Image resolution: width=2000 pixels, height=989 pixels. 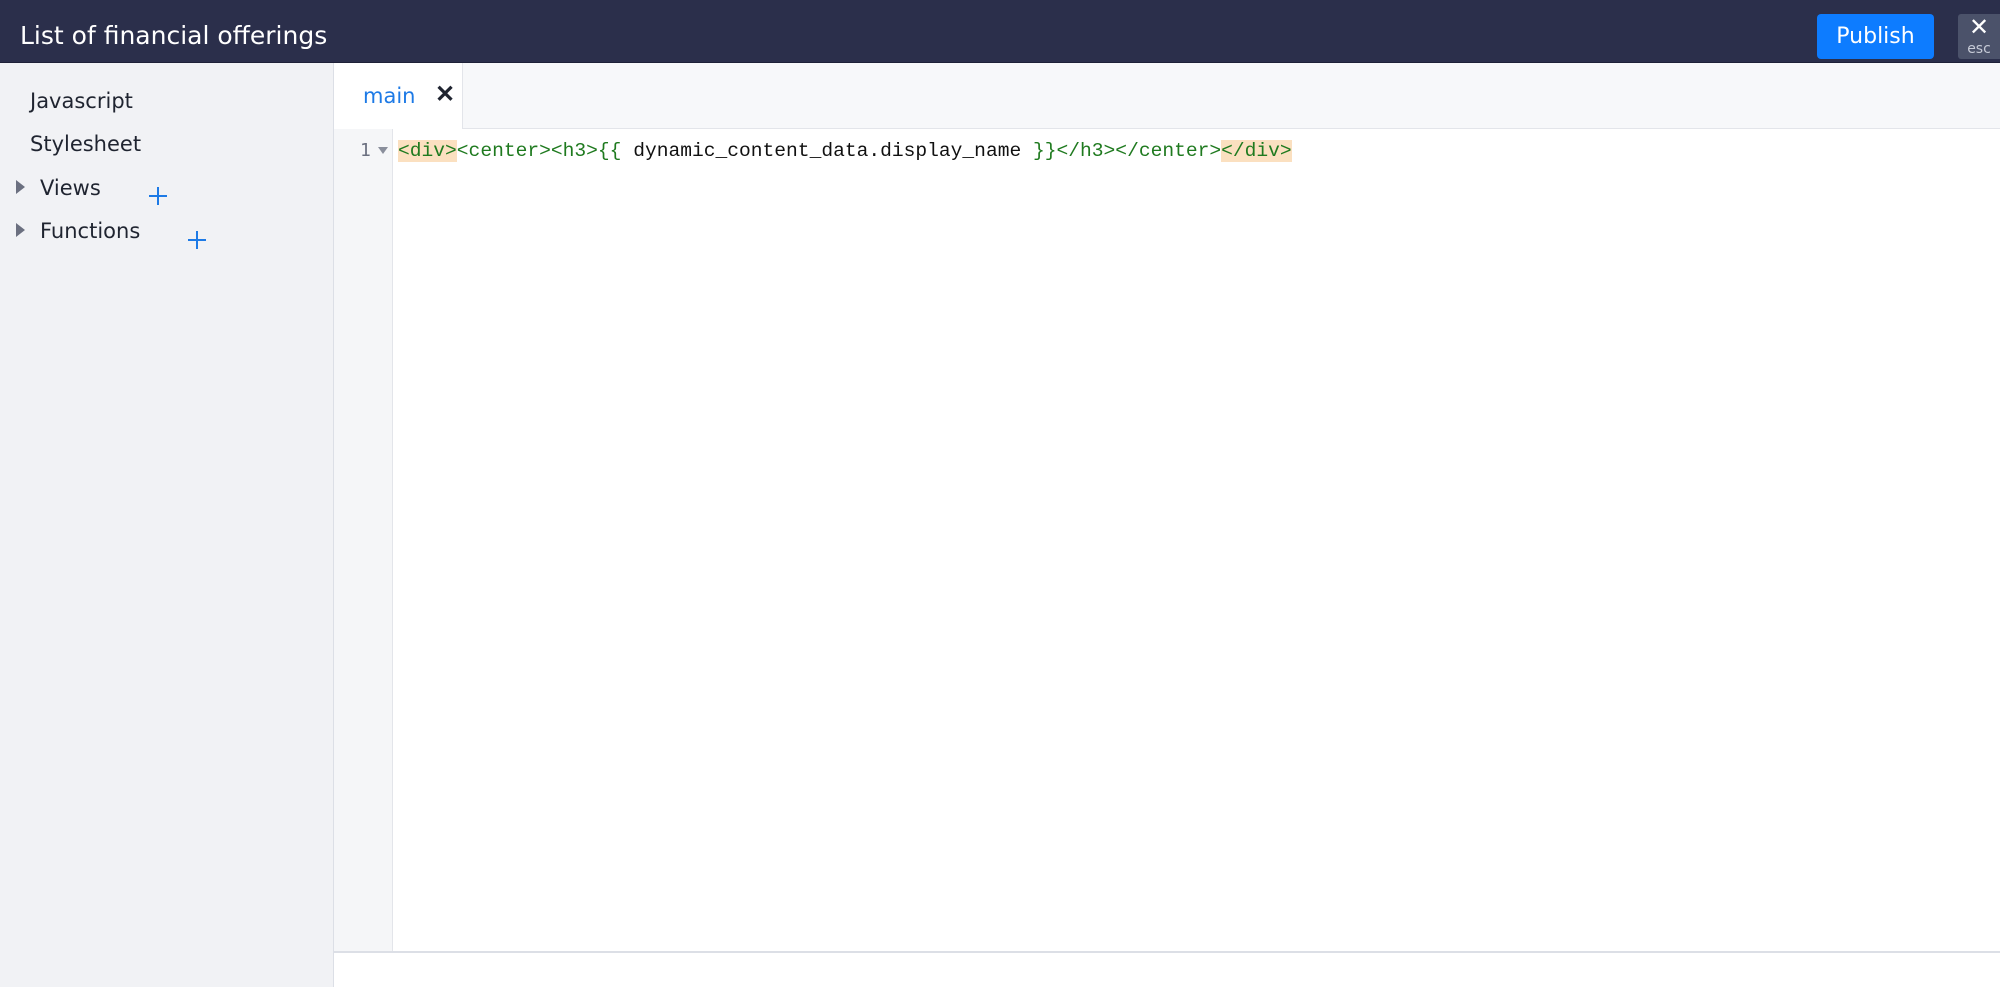 What do you see at coordinates (365, 150) in the screenshot?
I see `line-number: 1` at bounding box center [365, 150].